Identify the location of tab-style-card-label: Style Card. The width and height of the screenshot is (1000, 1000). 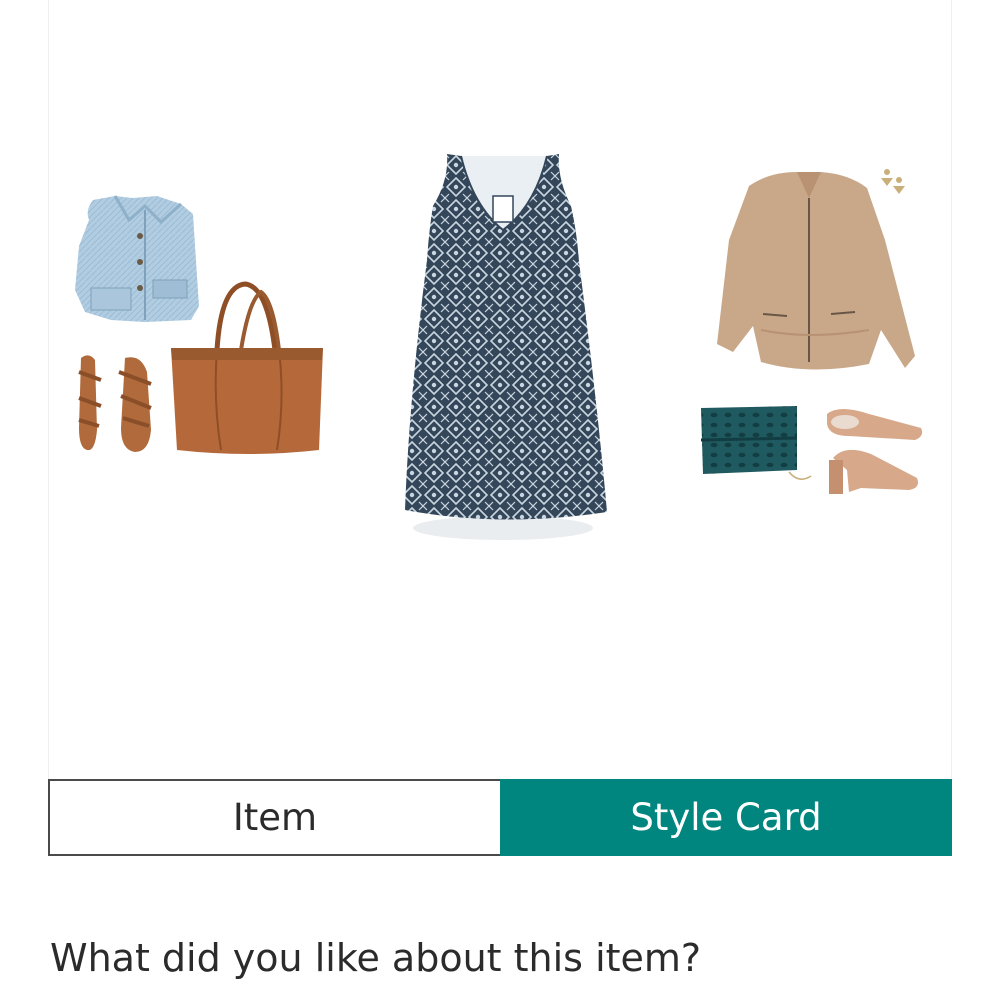
(726, 817).